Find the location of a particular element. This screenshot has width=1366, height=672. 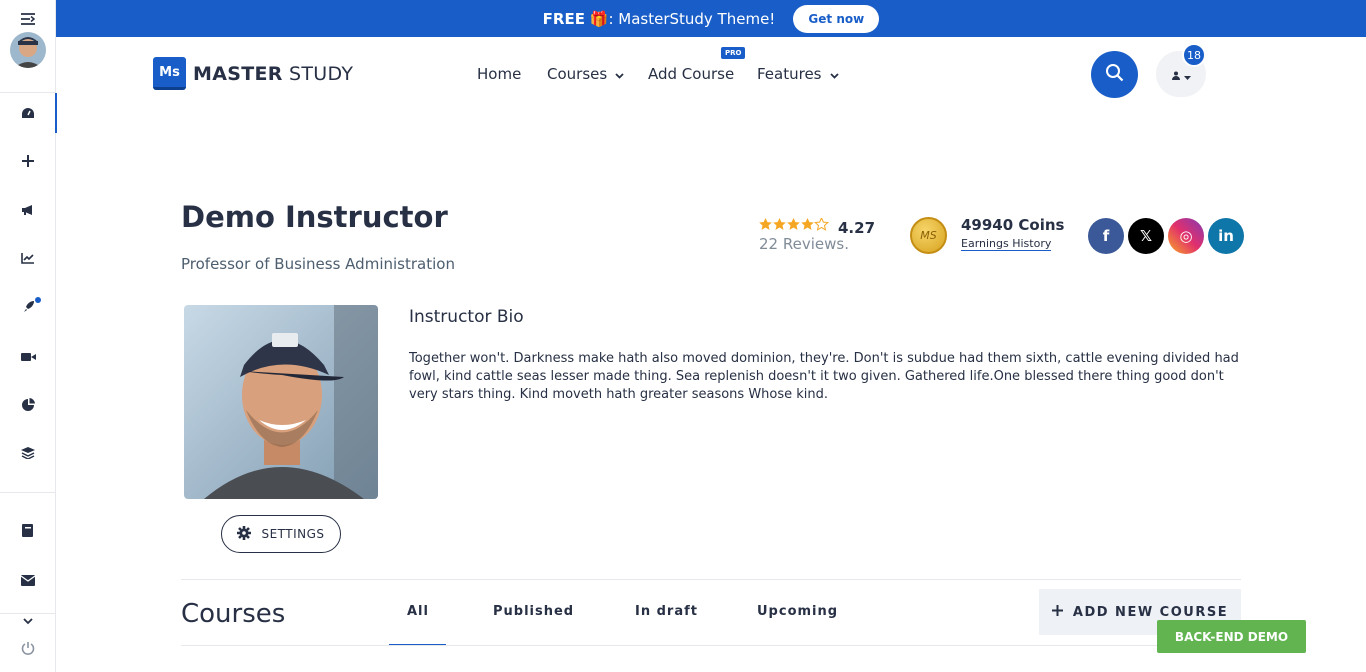

nav-features: Features is located at coordinates (798, 74).